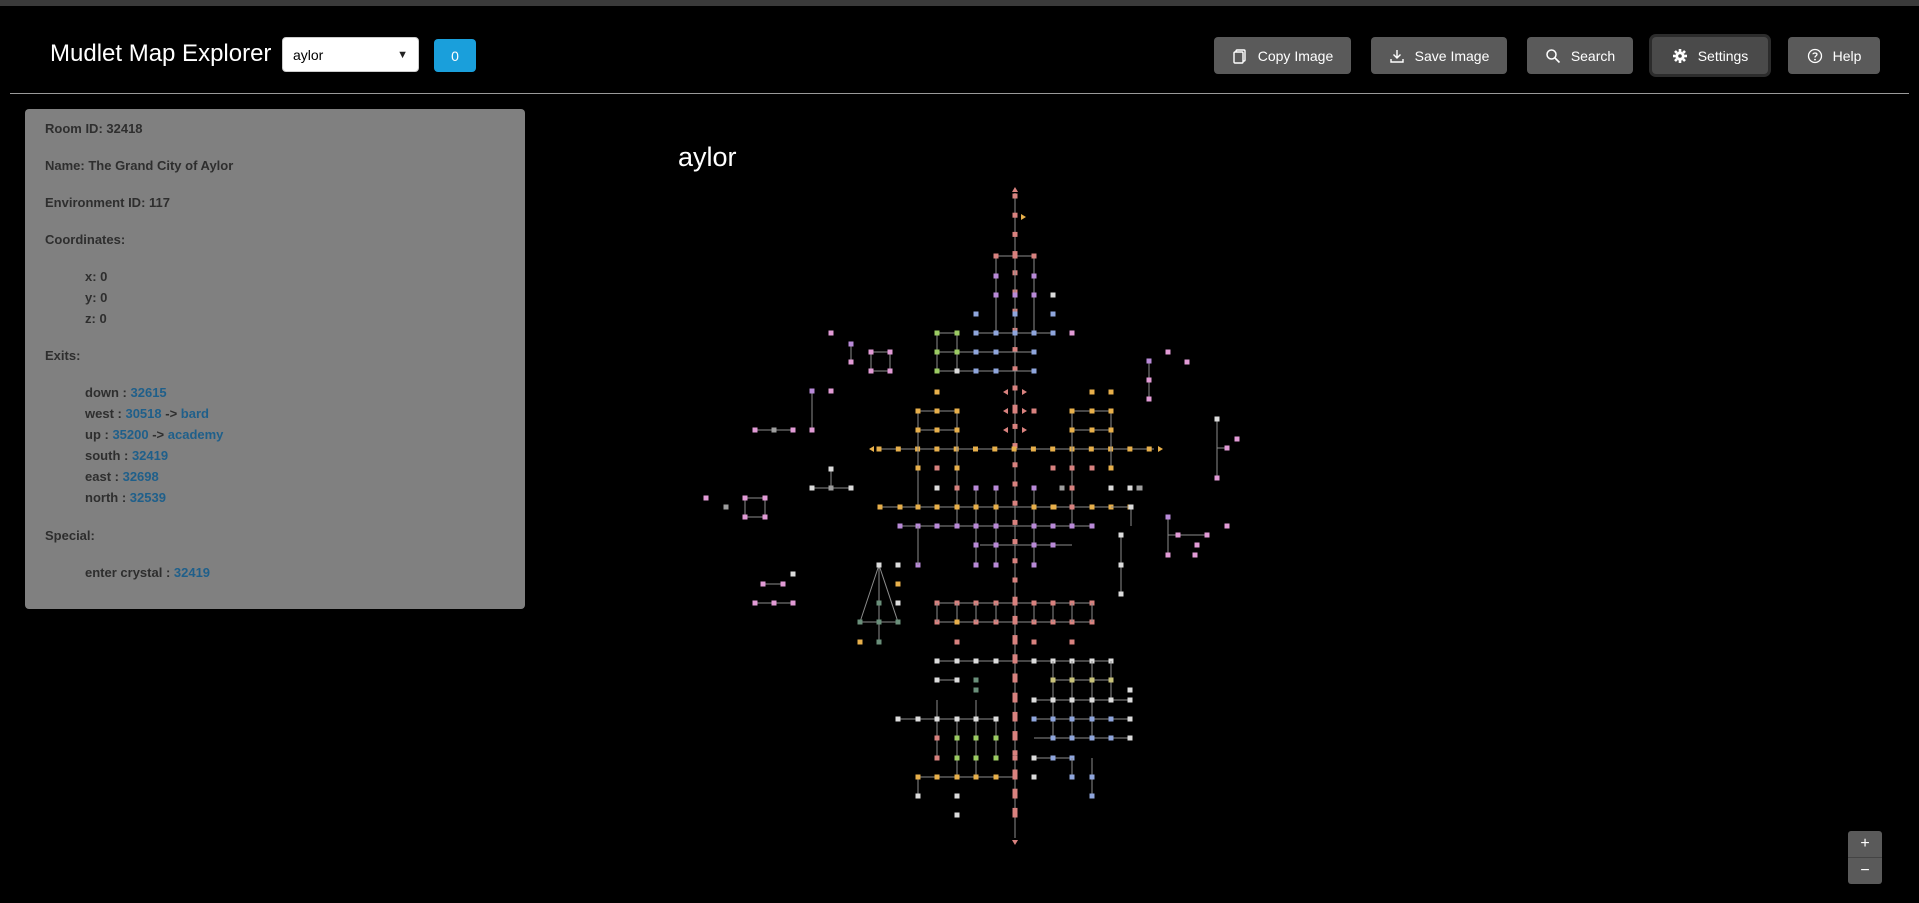 The width and height of the screenshot is (1919, 903). What do you see at coordinates (1865, 844) in the screenshot?
I see `zoom-in-button: +` at bounding box center [1865, 844].